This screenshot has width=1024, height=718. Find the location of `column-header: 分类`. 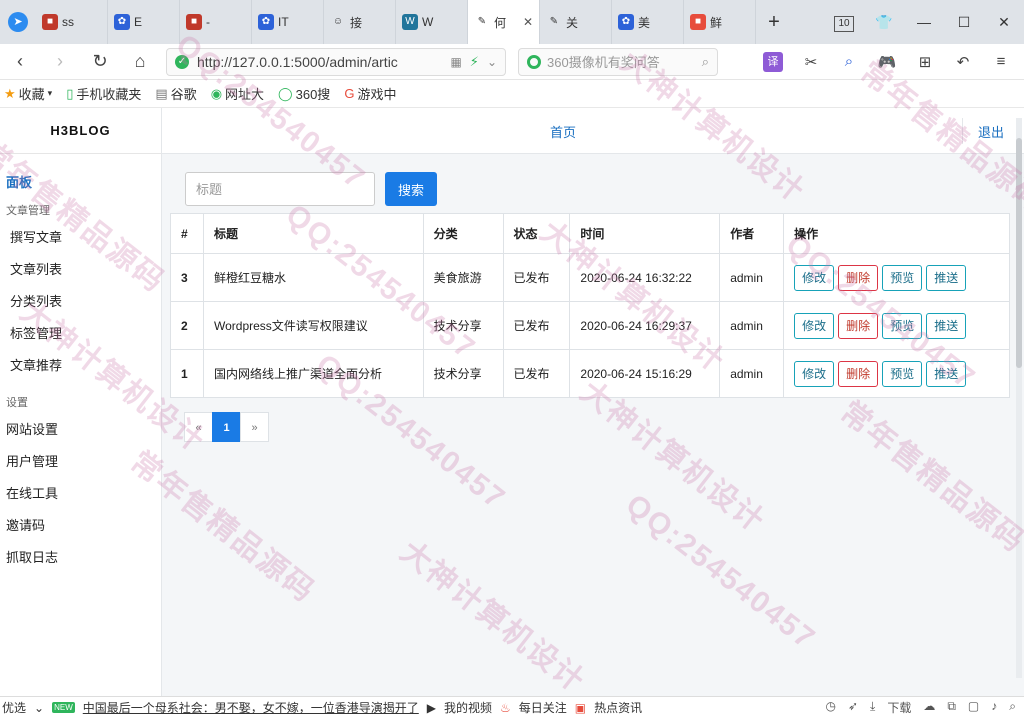

column-header: 分类 is located at coordinates (463, 233).